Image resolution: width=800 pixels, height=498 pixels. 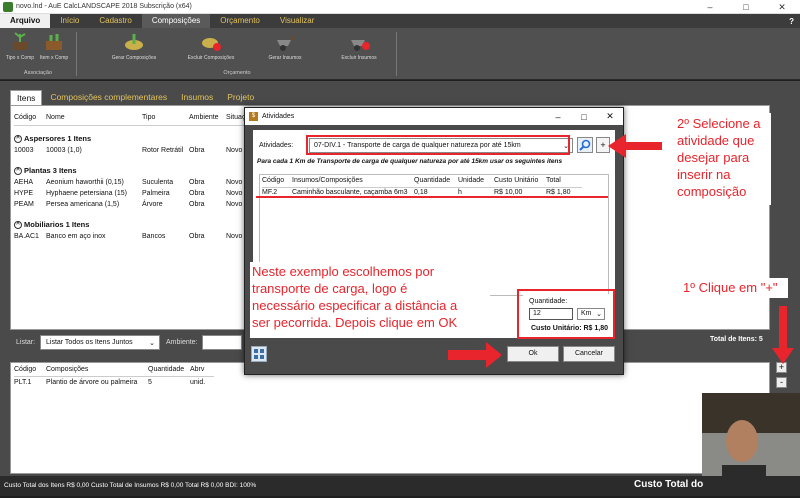 What do you see at coordinates (734, 288) in the screenshot?
I see `callout-step1: 1º Clique em "+"` at bounding box center [734, 288].